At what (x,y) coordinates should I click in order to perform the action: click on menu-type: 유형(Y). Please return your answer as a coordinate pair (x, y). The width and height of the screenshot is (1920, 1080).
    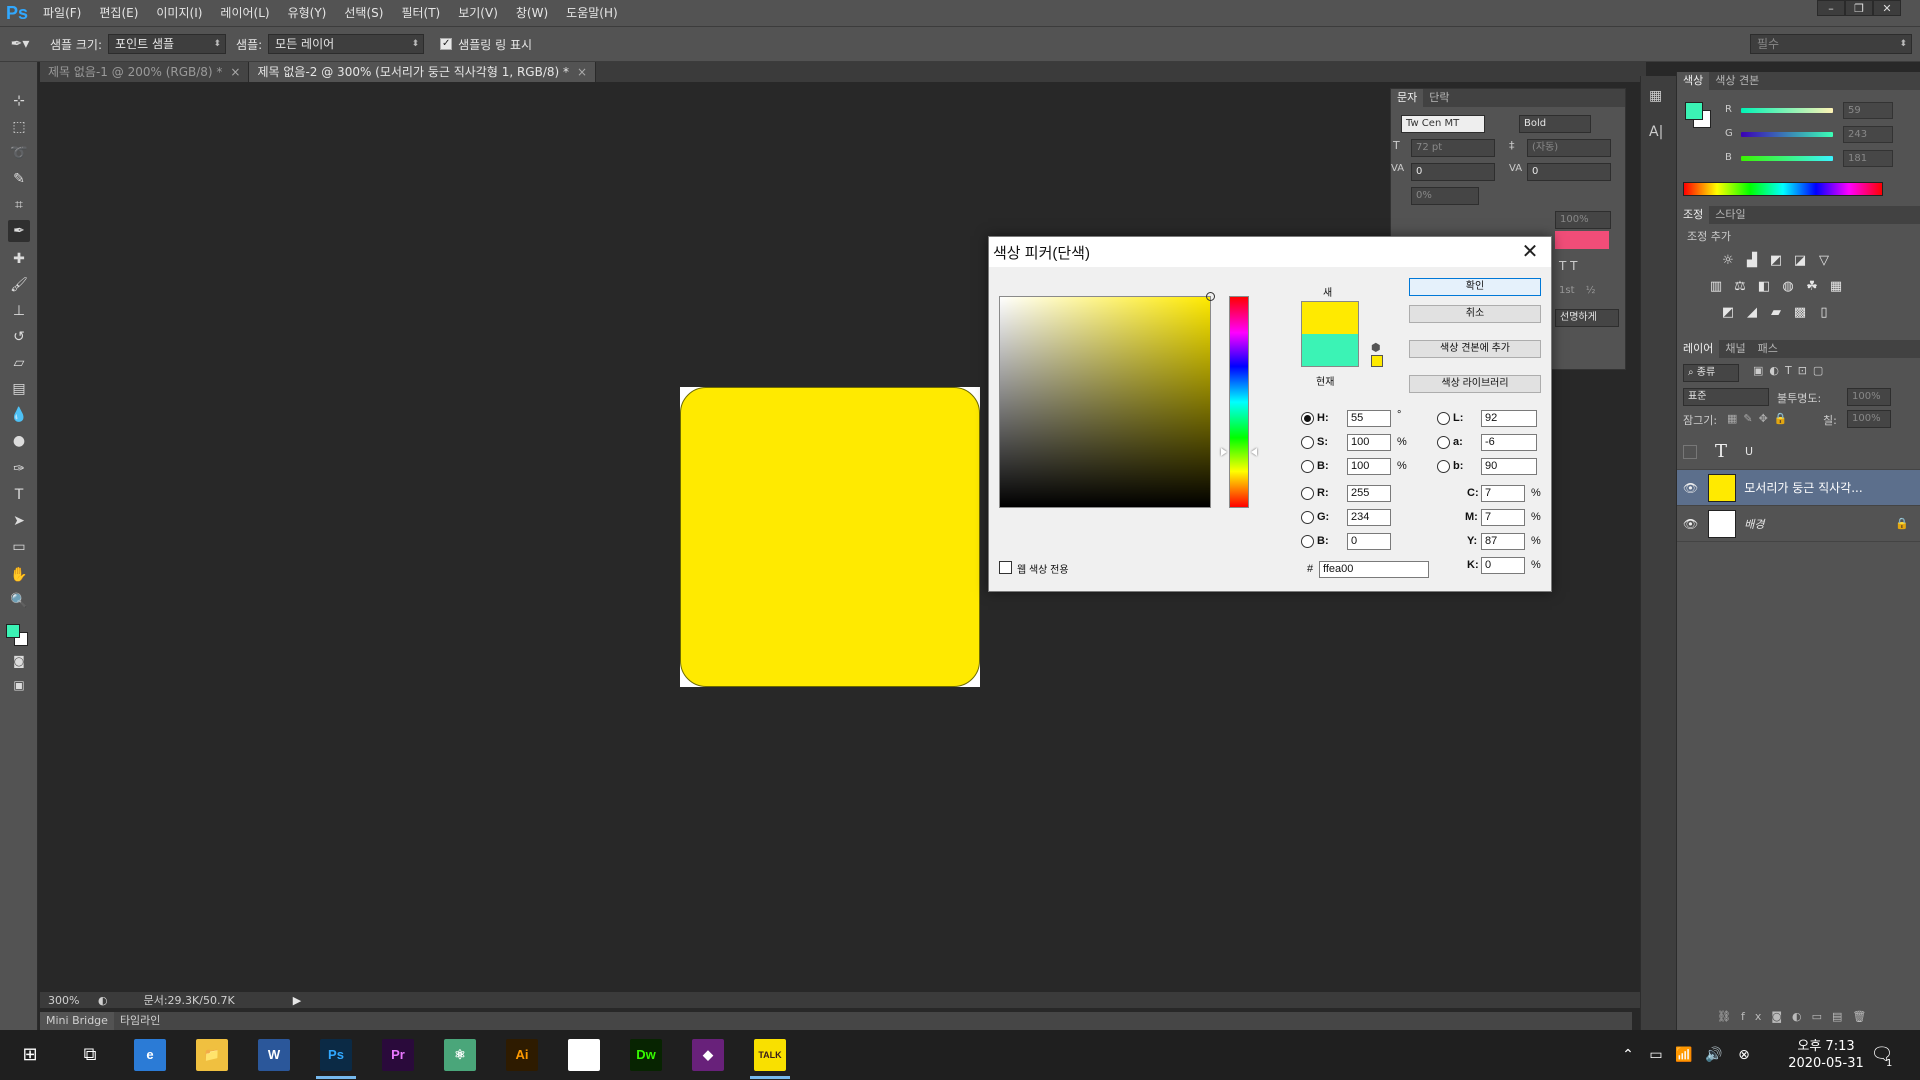
    Looking at the image, I should click on (307, 13).